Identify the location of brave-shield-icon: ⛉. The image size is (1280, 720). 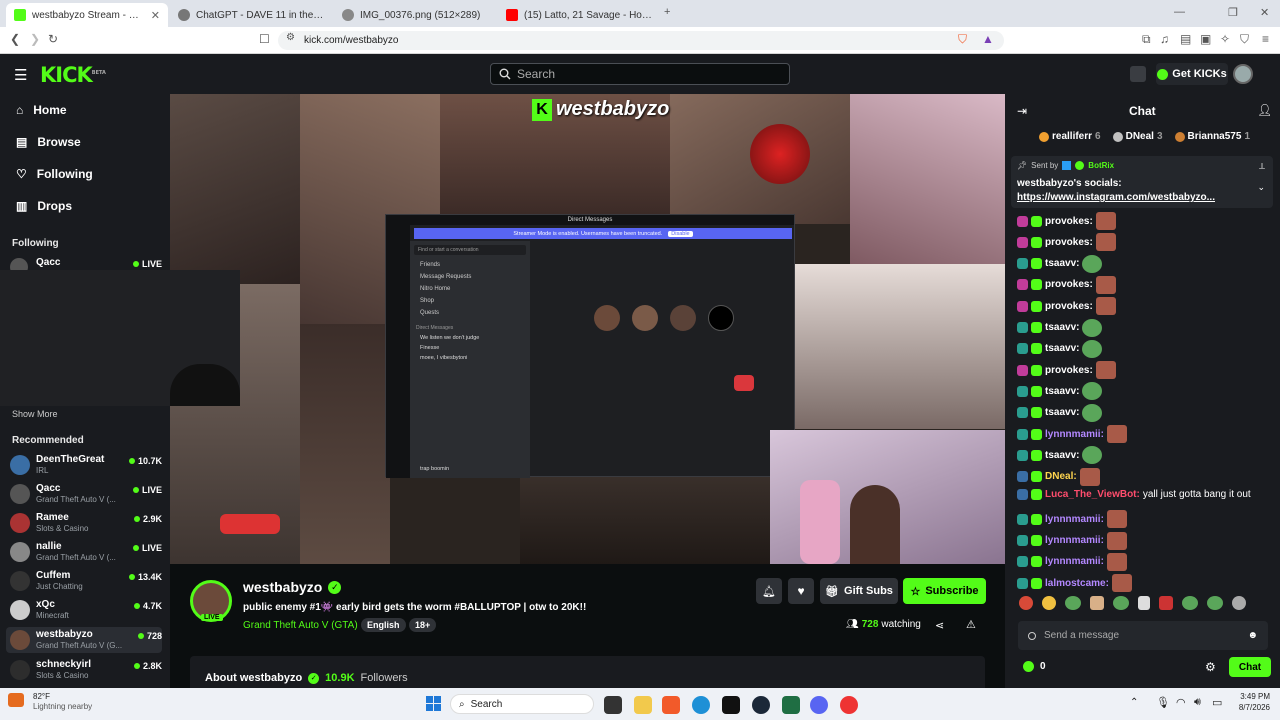
(962, 39).